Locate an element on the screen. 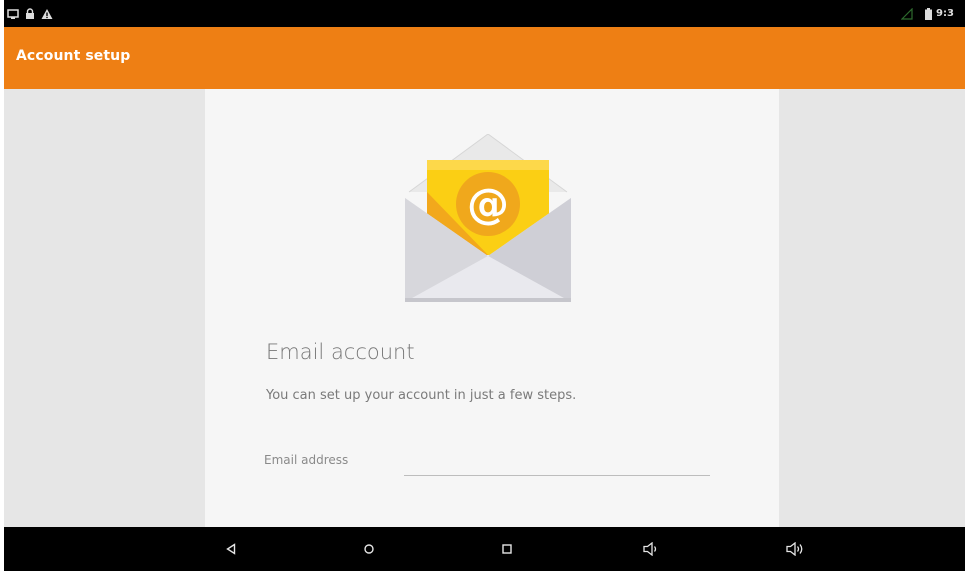 The image size is (965, 571). email-envelope-icon: @ is located at coordinates (488, 217).